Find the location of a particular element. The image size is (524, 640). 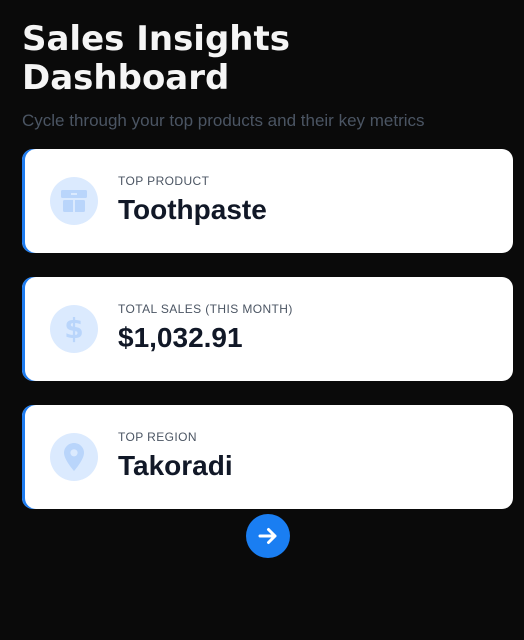

arrow-right-icon is located at coordinates (267, 536).